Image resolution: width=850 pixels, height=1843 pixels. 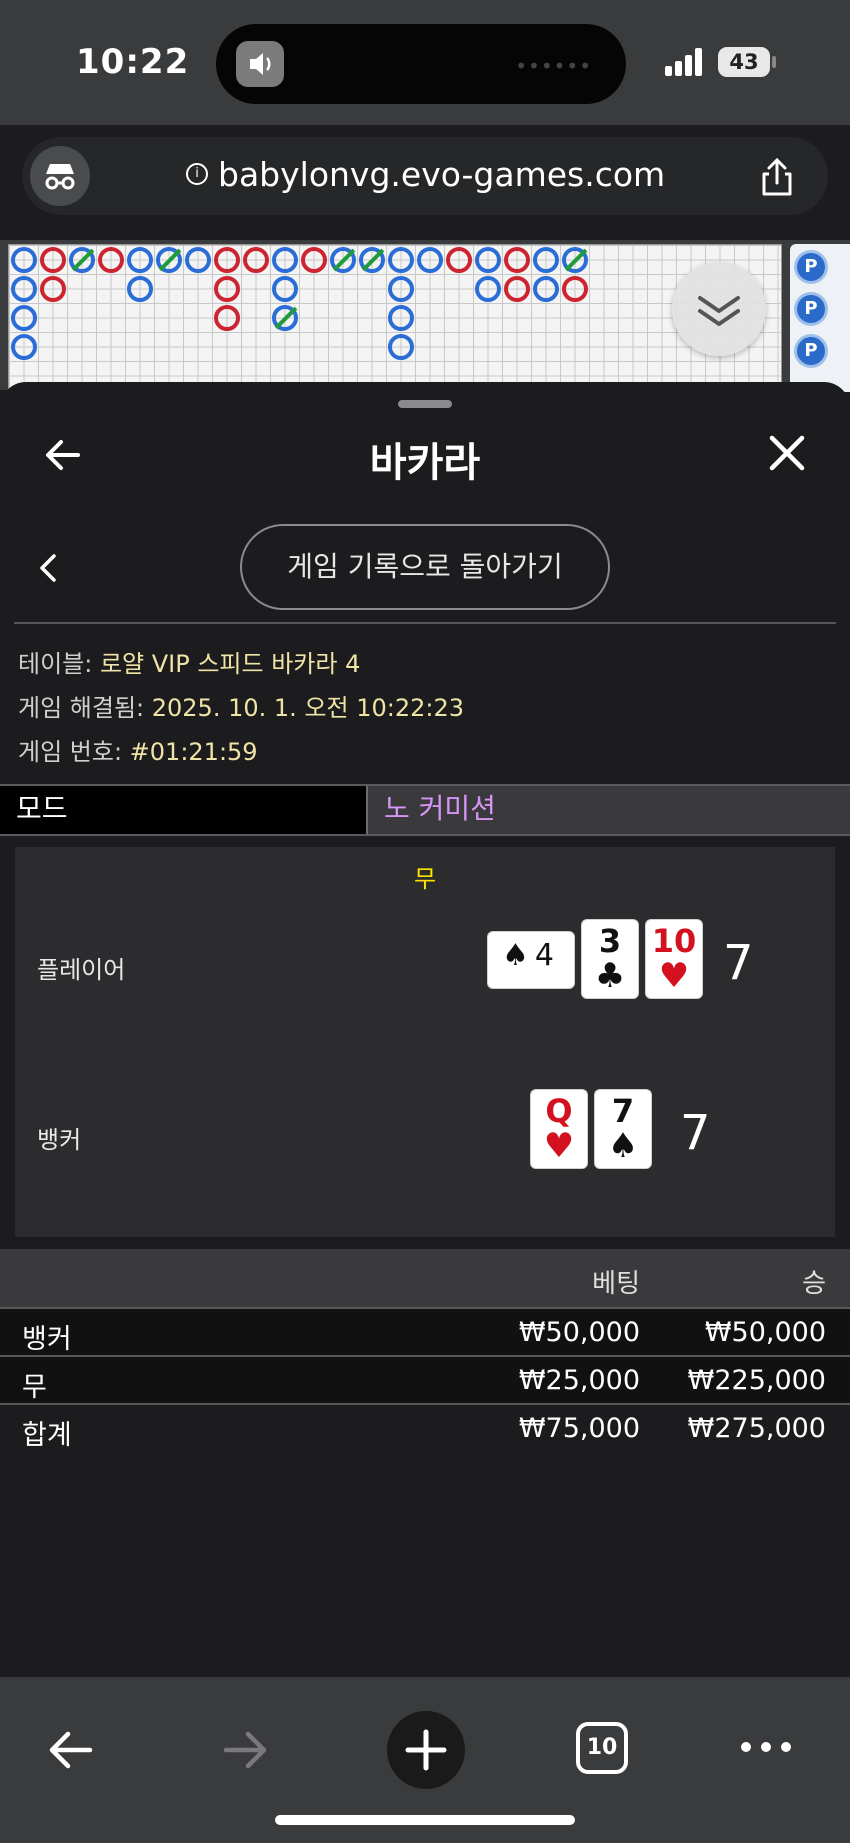 What do you see at coordinates (60, 176) in the screenshot?
I see `incognito-icon` at bounding box center [60, 176].